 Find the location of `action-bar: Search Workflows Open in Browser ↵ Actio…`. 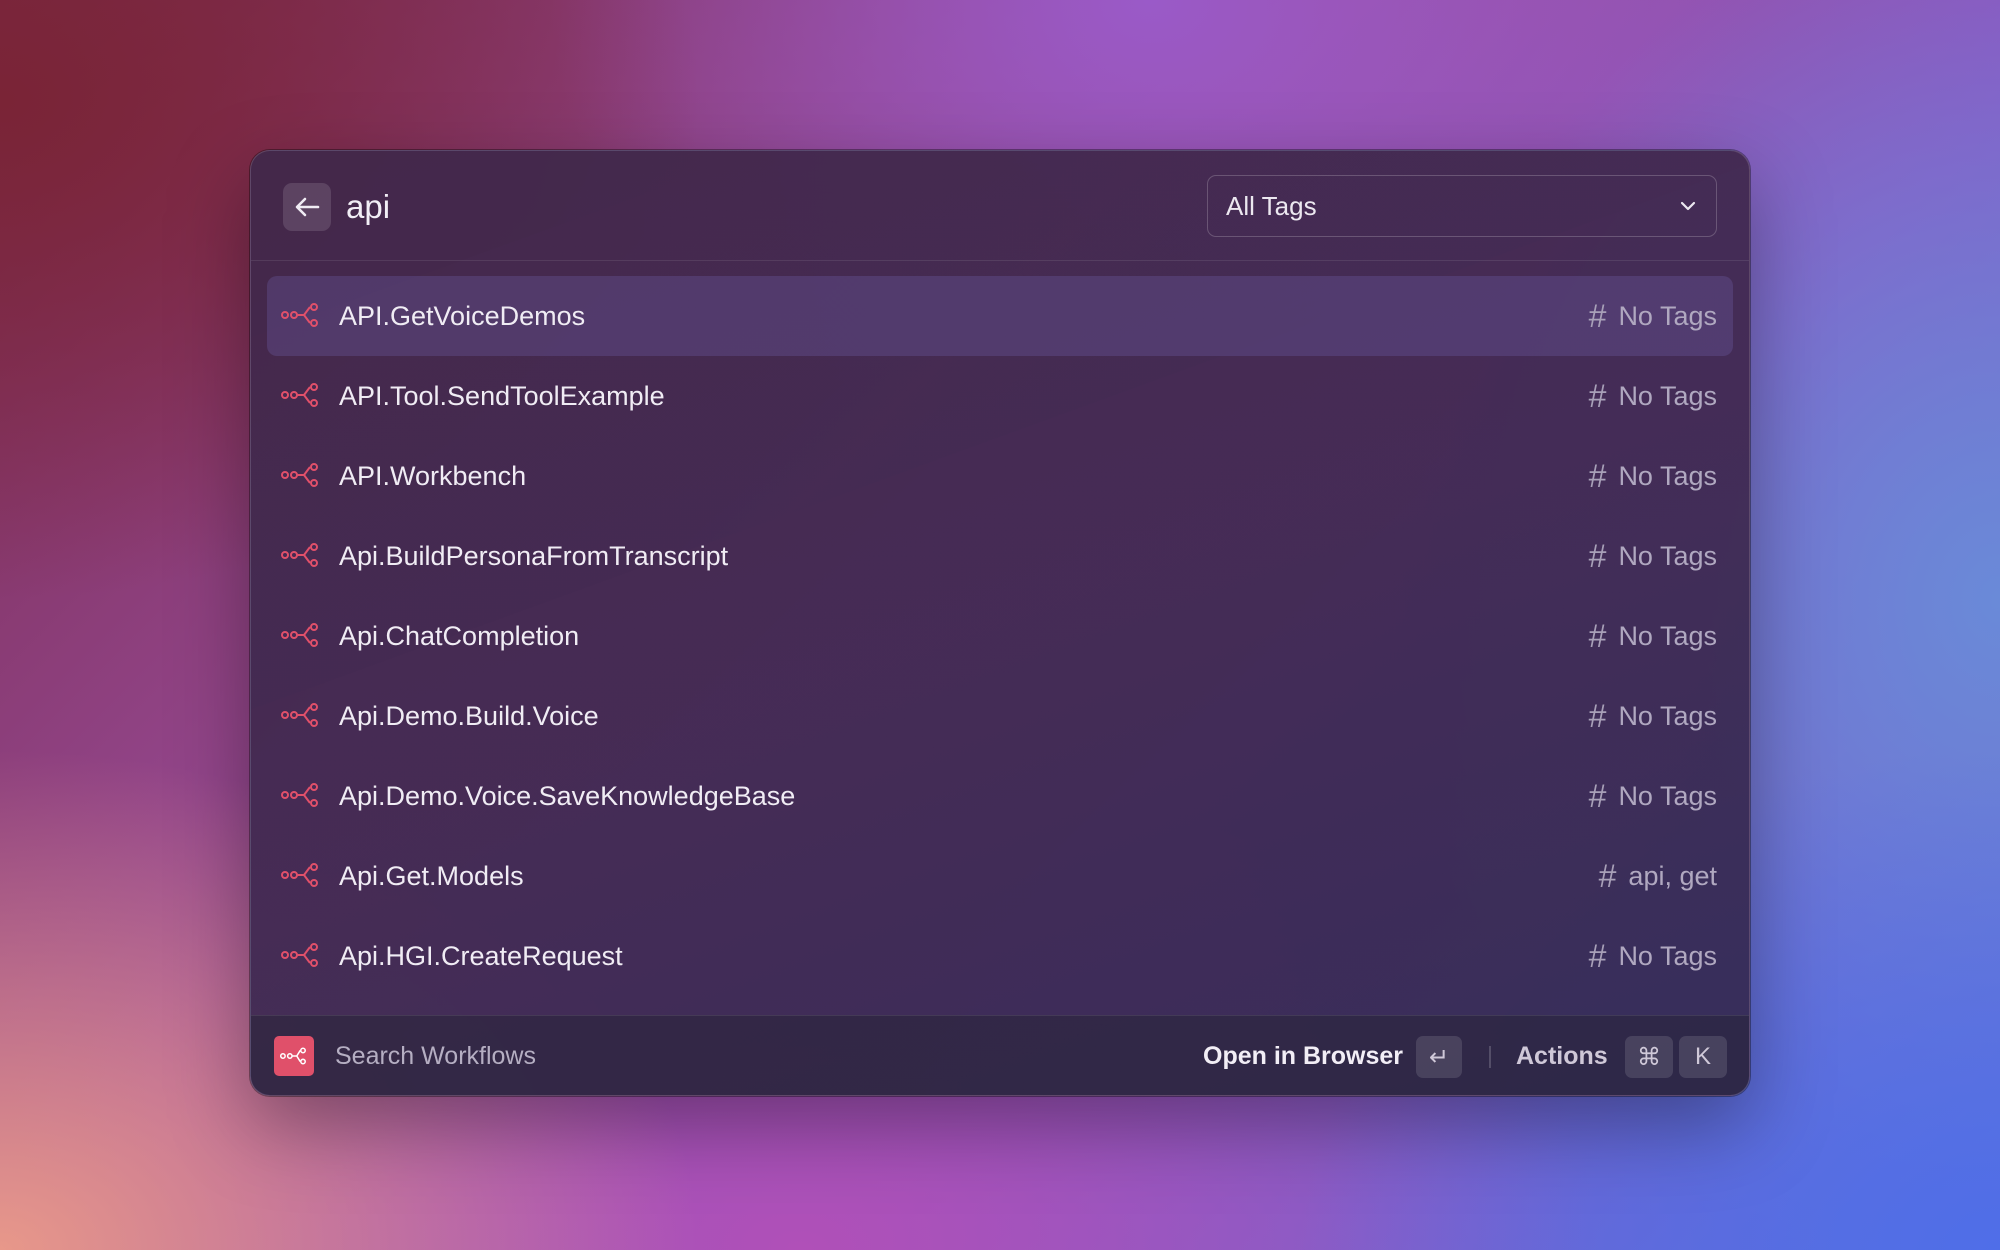

action-bar: Search Workflows Open in Browser ↵ Actio… is located at coordinates (1000, 1055).